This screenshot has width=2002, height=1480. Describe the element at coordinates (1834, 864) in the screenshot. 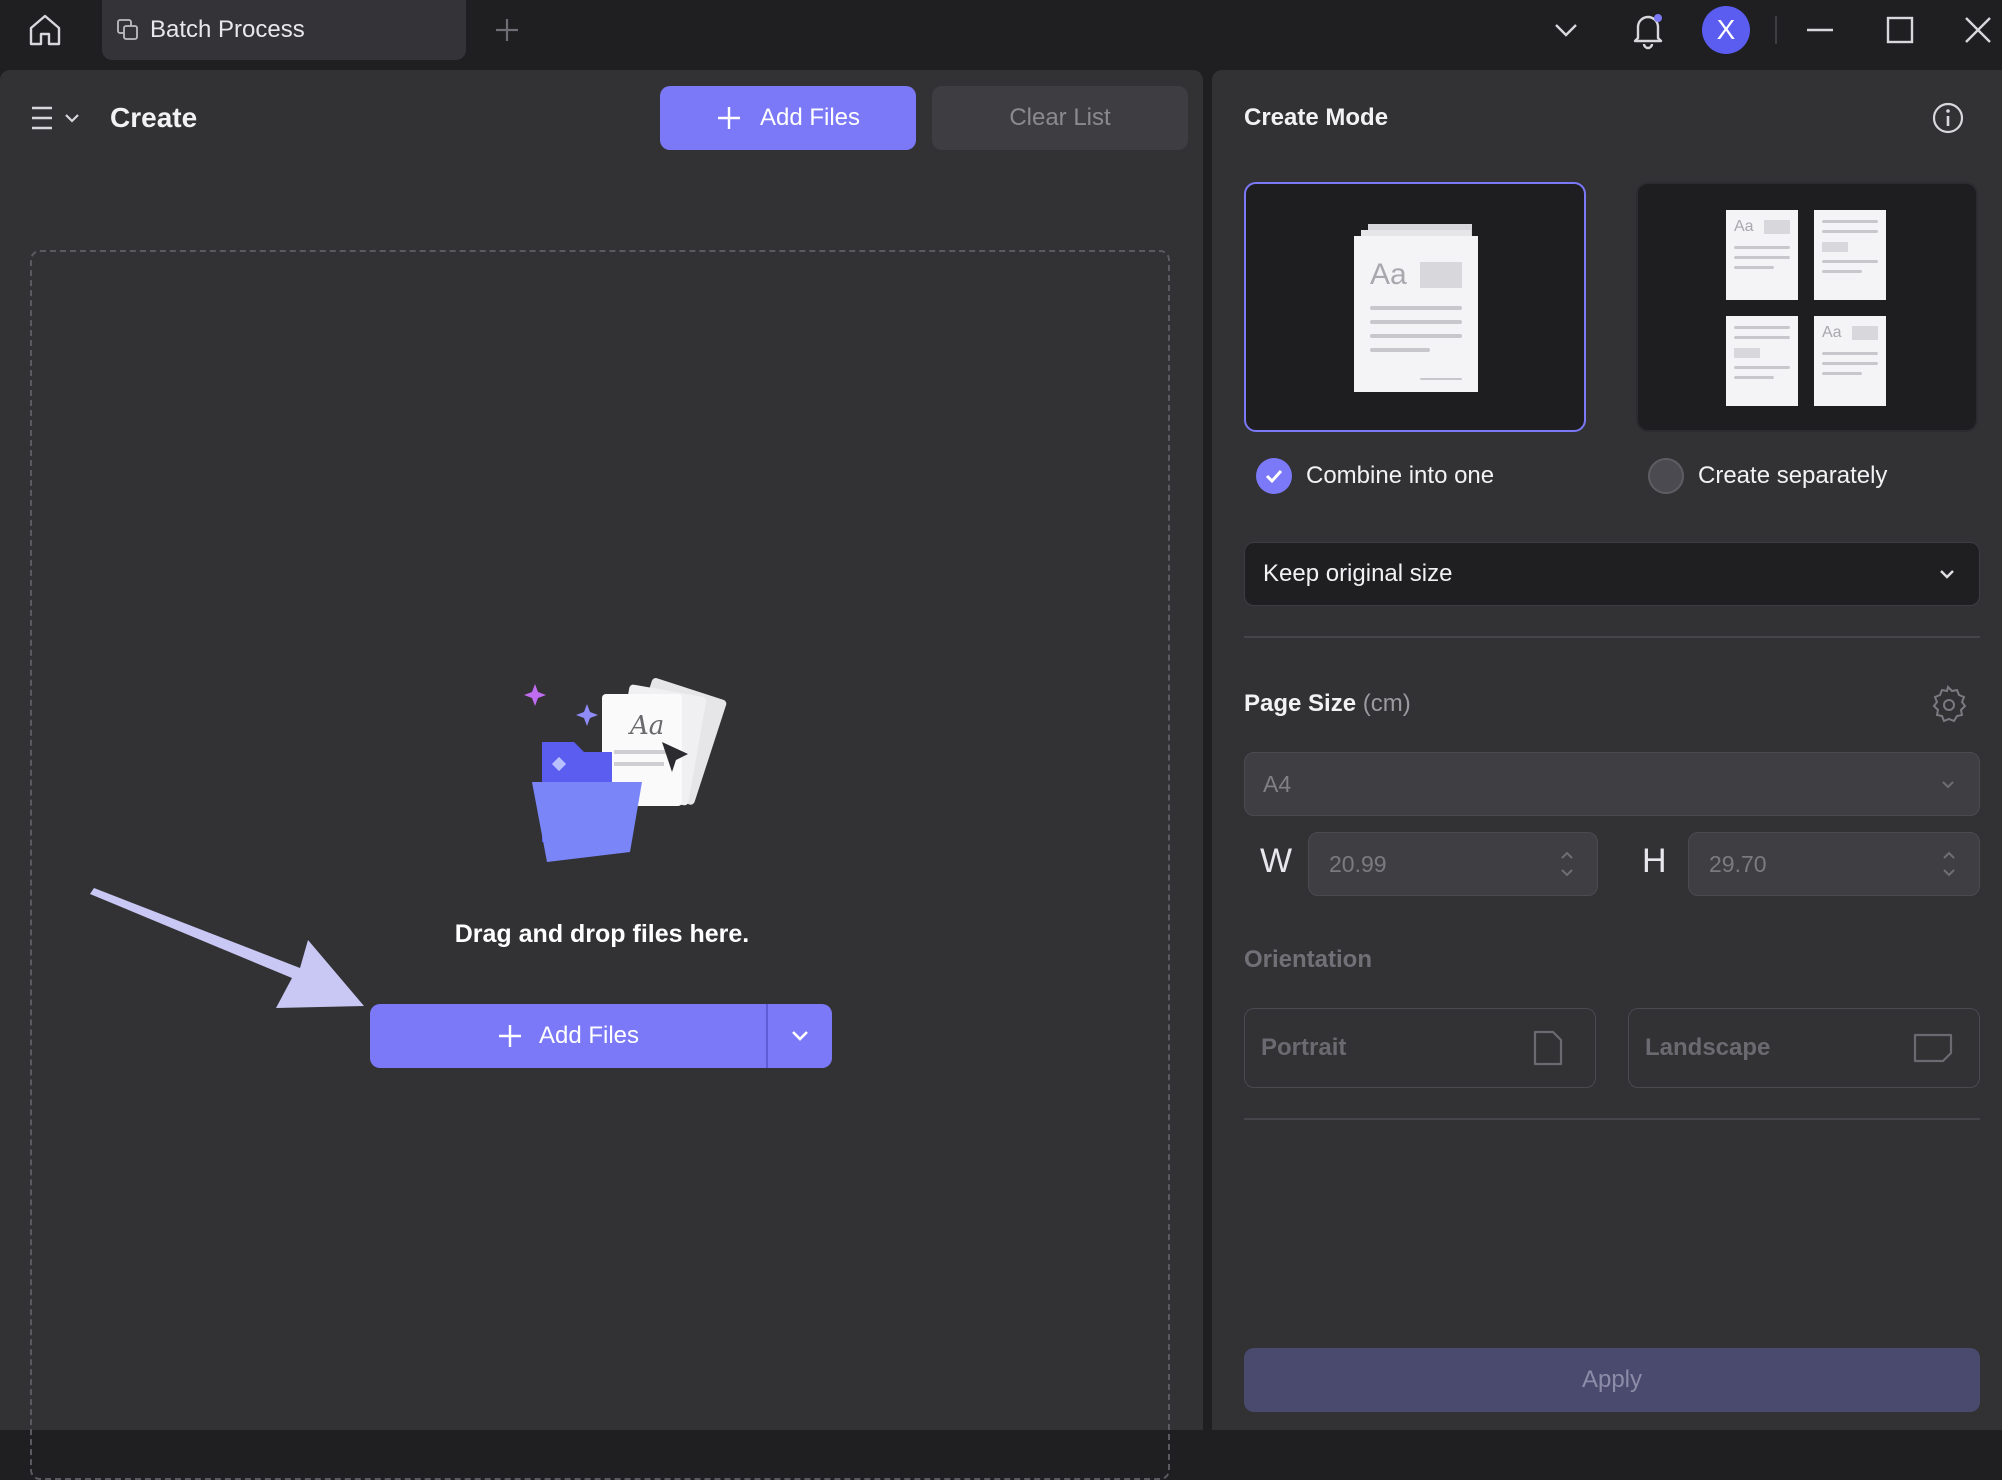

I see `height-input: 29.70` at that location.